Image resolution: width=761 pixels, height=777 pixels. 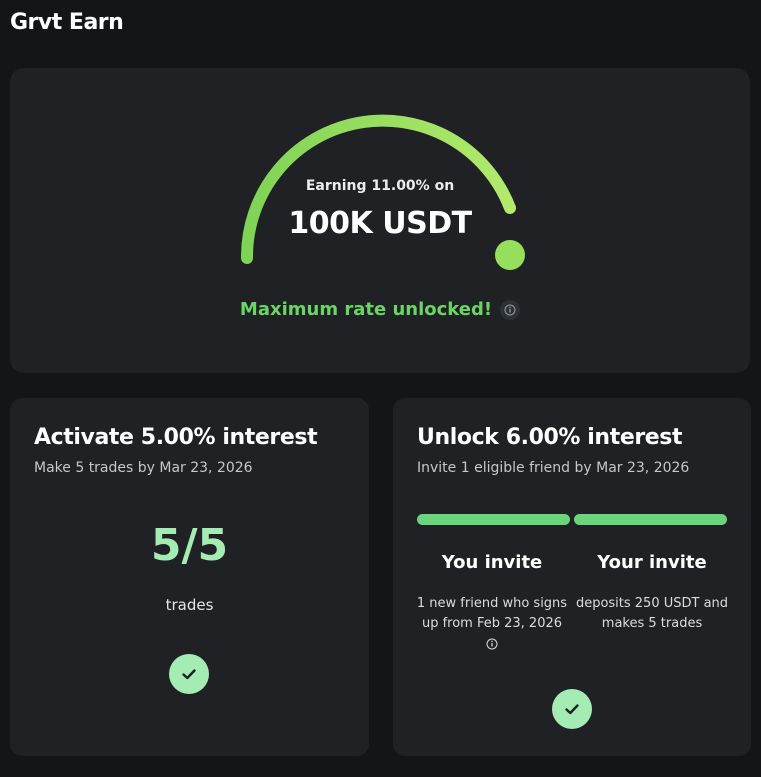 What do you see at coordinates (380, 186) in the screenshot?
I see `earning-label: Earning 11.00% on` at bounding box center [380, 186].